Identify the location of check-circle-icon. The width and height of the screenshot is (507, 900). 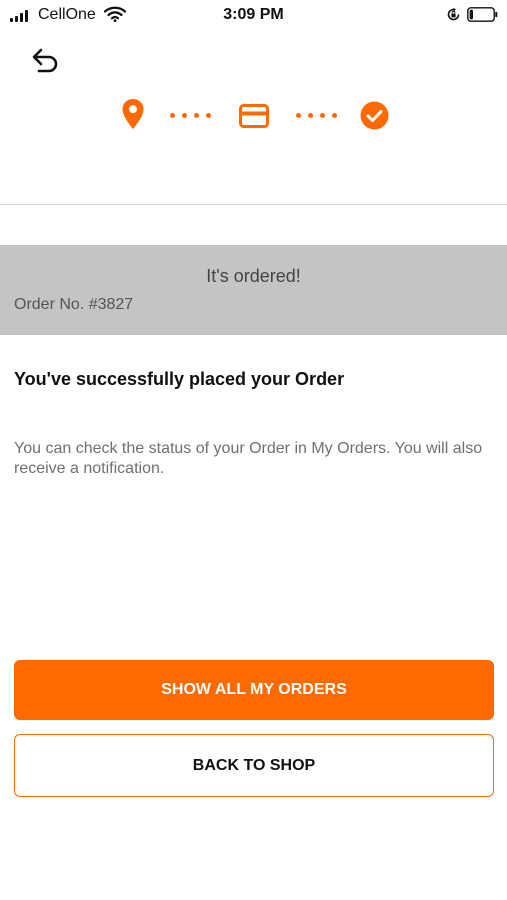
(374, 115).